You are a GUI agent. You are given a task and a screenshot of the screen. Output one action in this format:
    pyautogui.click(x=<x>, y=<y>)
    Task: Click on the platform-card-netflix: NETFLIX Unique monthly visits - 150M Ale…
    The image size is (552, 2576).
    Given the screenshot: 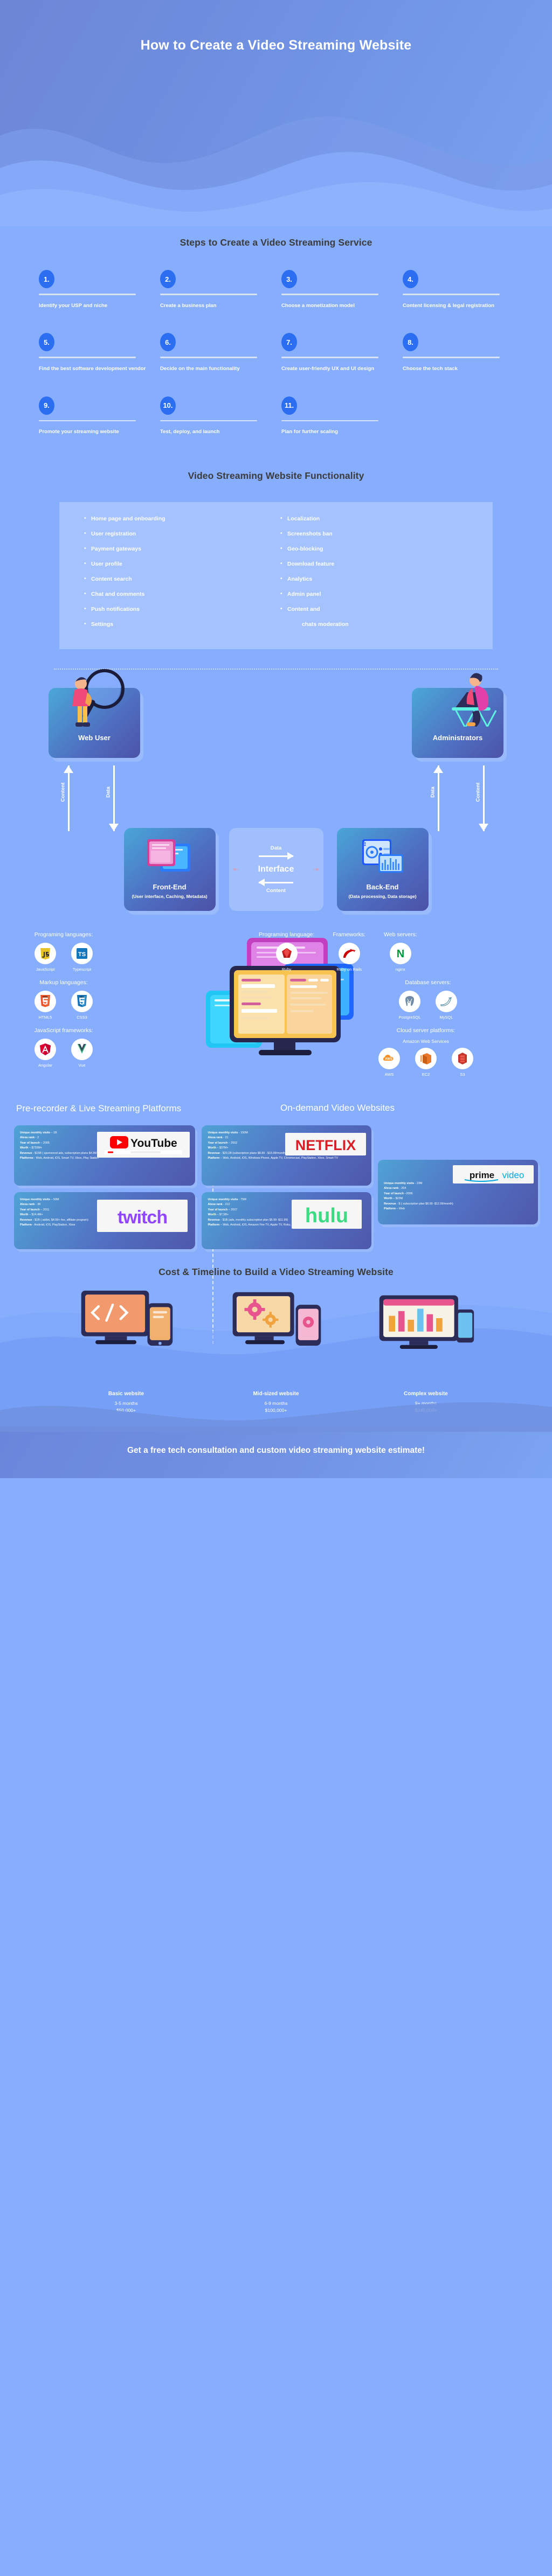 What is the action you would take?
    pyautogui.click(x=287, y=1155)
    